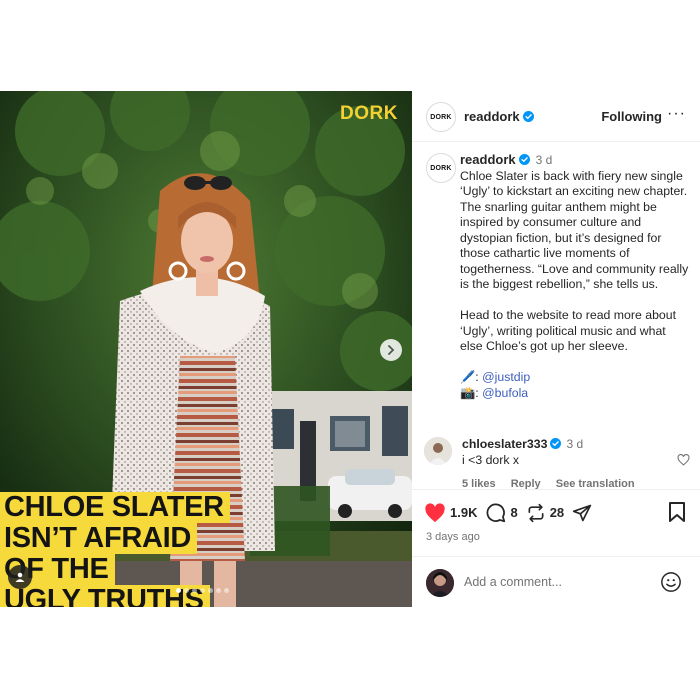 Image resolution: width=700 pixels, height=700 pixels. I want to click on credit-line: 📸: @bufola, so click(575, 394).